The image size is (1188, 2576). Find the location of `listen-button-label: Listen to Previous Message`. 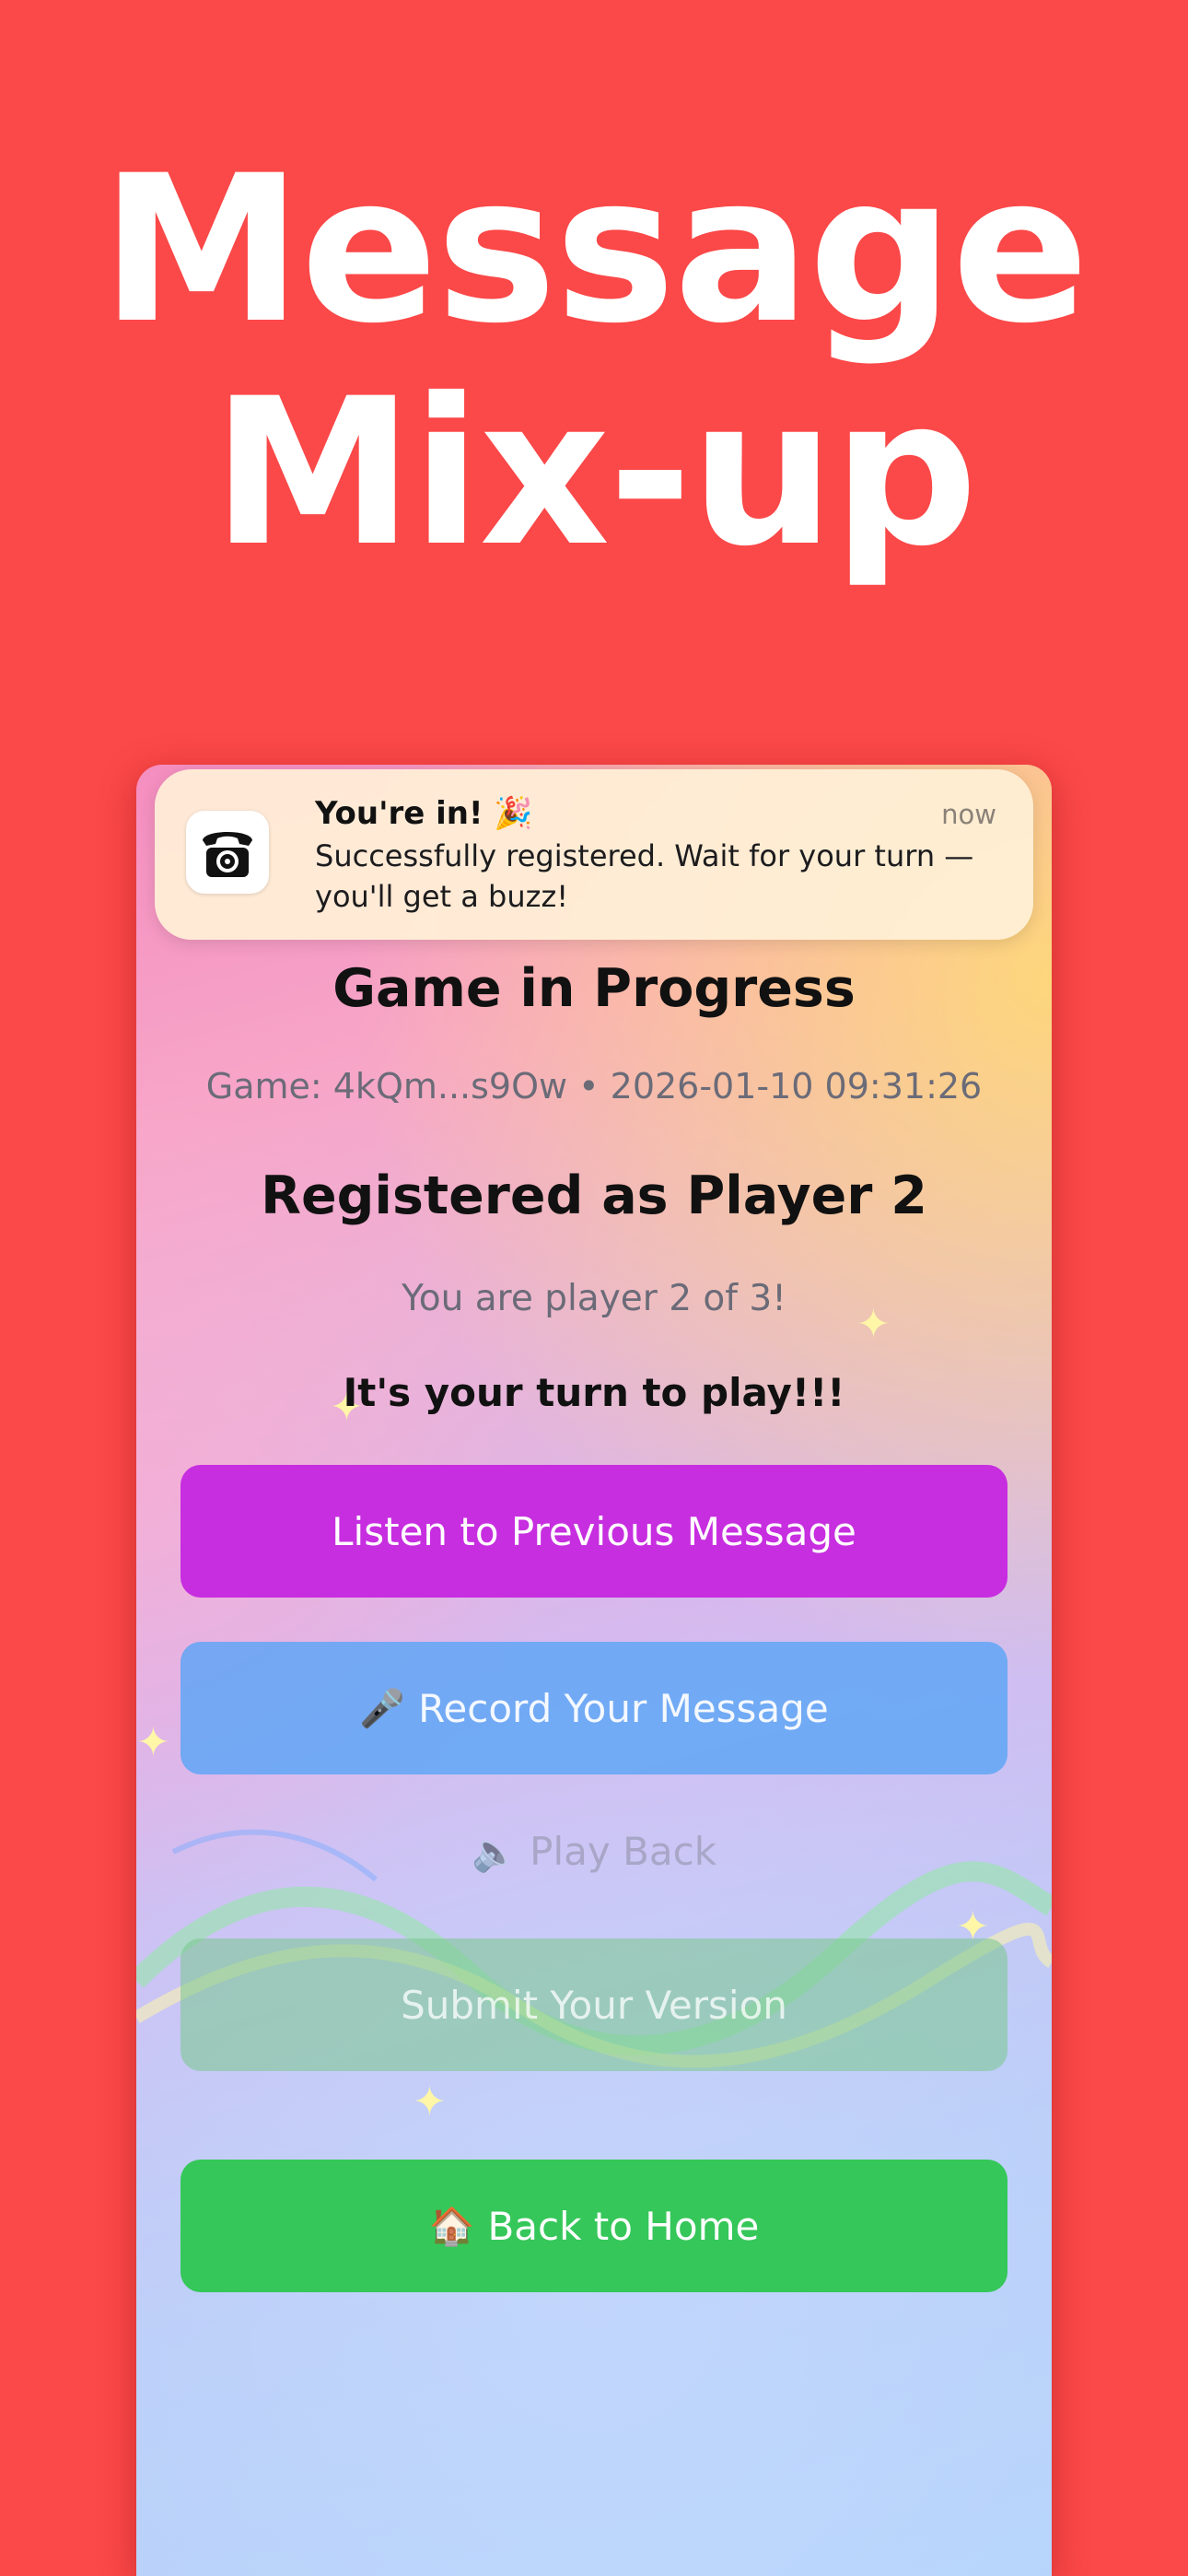

listen-button-label: Listen to Previous Message is located at coordinates (594, 1531).